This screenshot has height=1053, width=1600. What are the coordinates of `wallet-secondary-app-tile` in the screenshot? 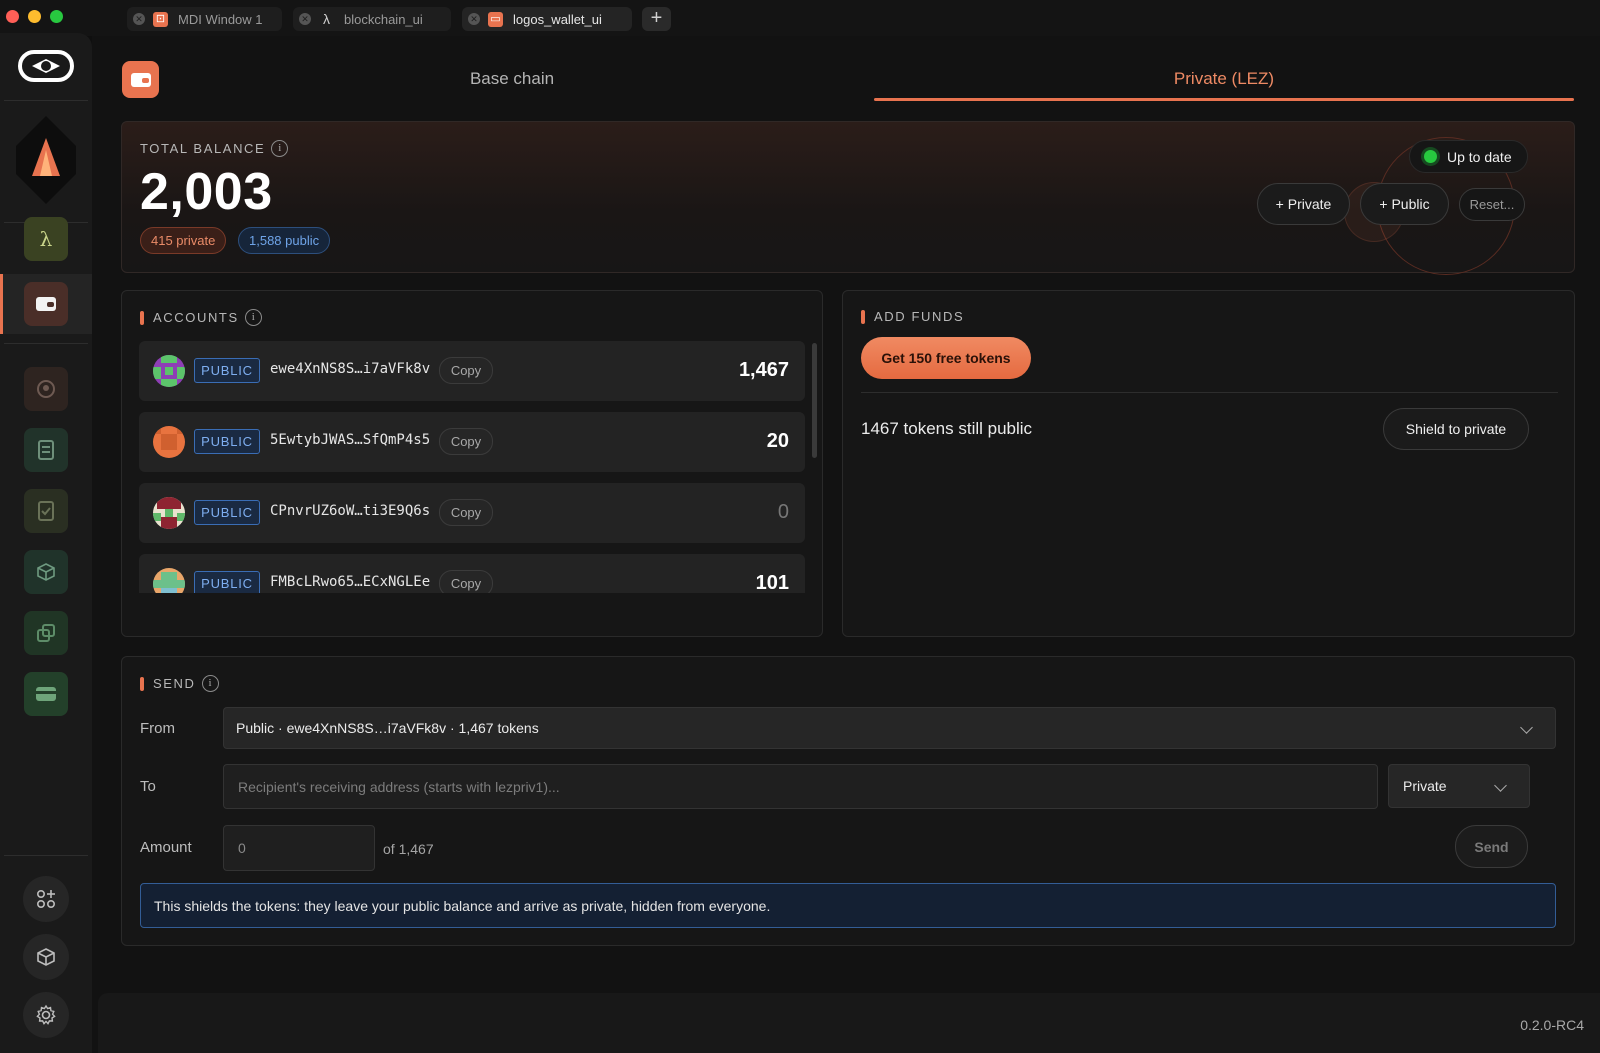 It's located at (46, 694).